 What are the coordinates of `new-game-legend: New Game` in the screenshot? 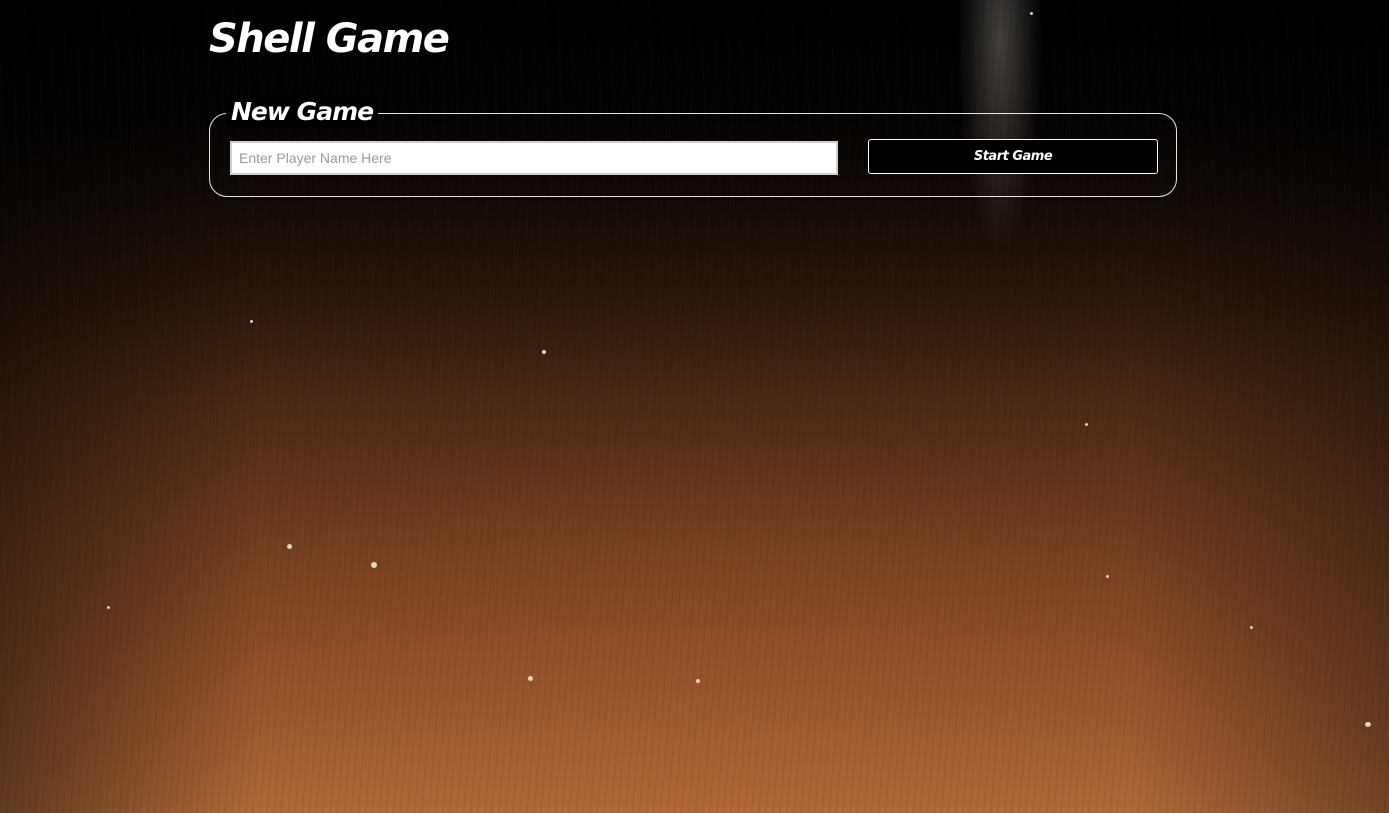 It's located at (302, 112).